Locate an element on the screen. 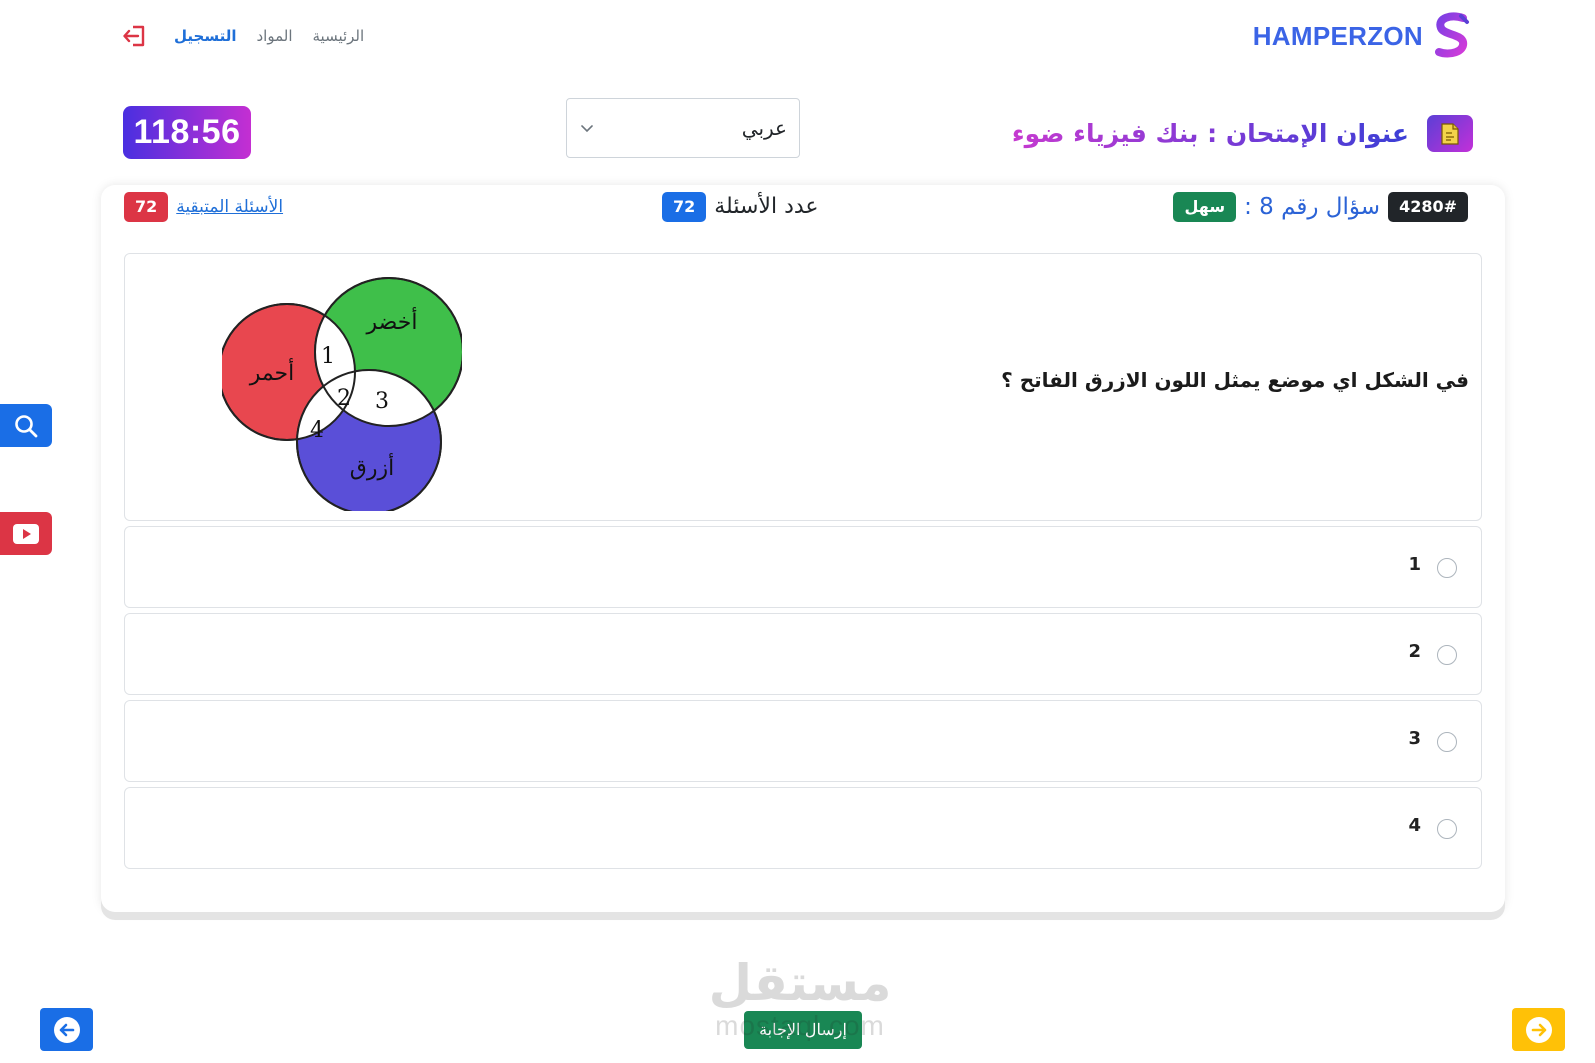 This screenshot has width=1595, height=1063. nav-links: التسجيل المواد الرئيسية is located at coordinates (252, 36).